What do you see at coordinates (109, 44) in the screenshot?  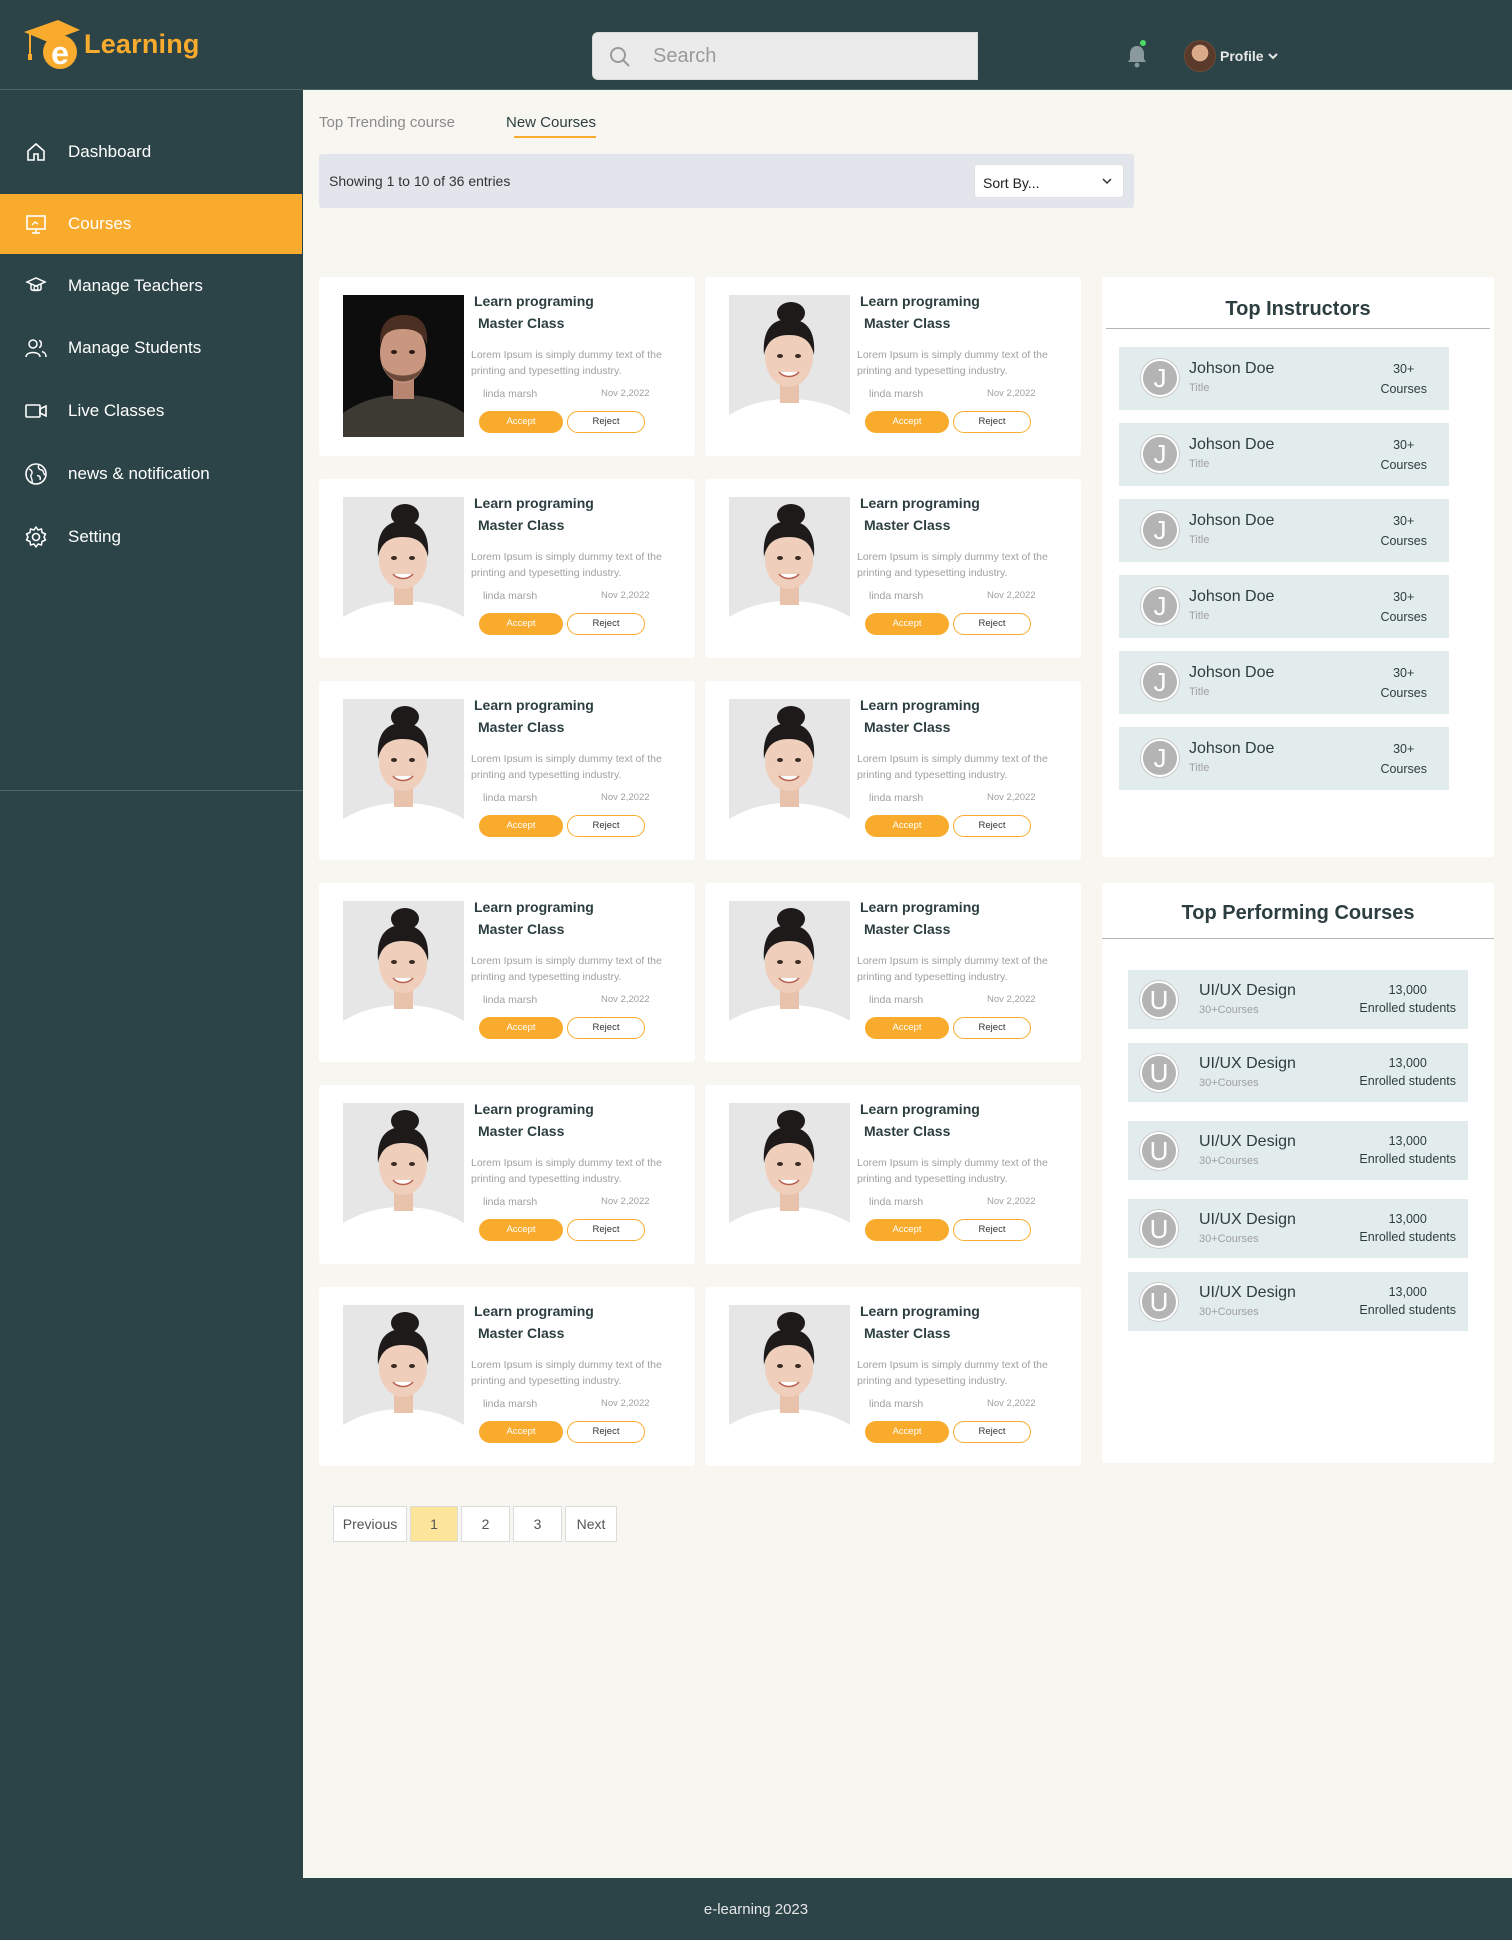 I see `app-logo: e Learning` at bounding box center [109, 44].